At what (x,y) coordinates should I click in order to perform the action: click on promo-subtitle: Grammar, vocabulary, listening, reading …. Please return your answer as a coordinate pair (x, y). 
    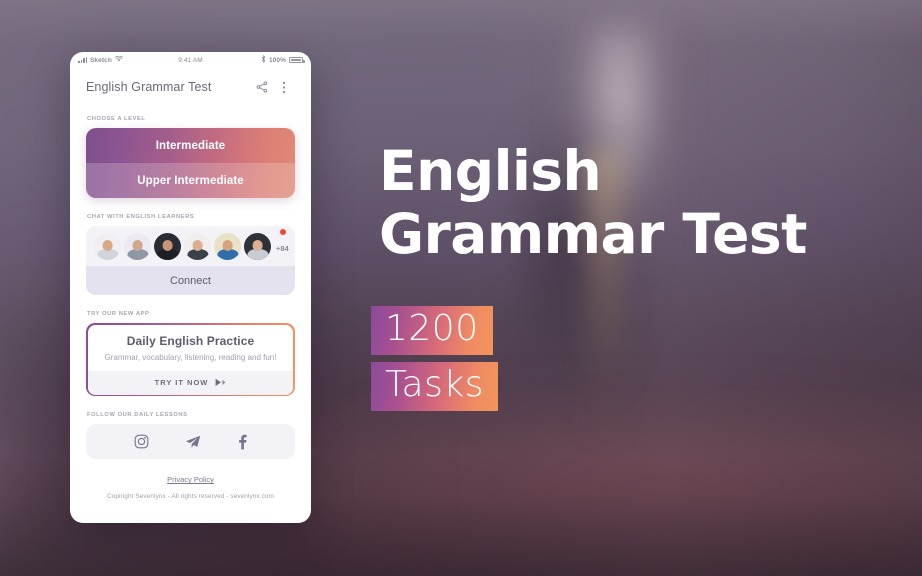
    Looking at the image, I should click on (190, 357).